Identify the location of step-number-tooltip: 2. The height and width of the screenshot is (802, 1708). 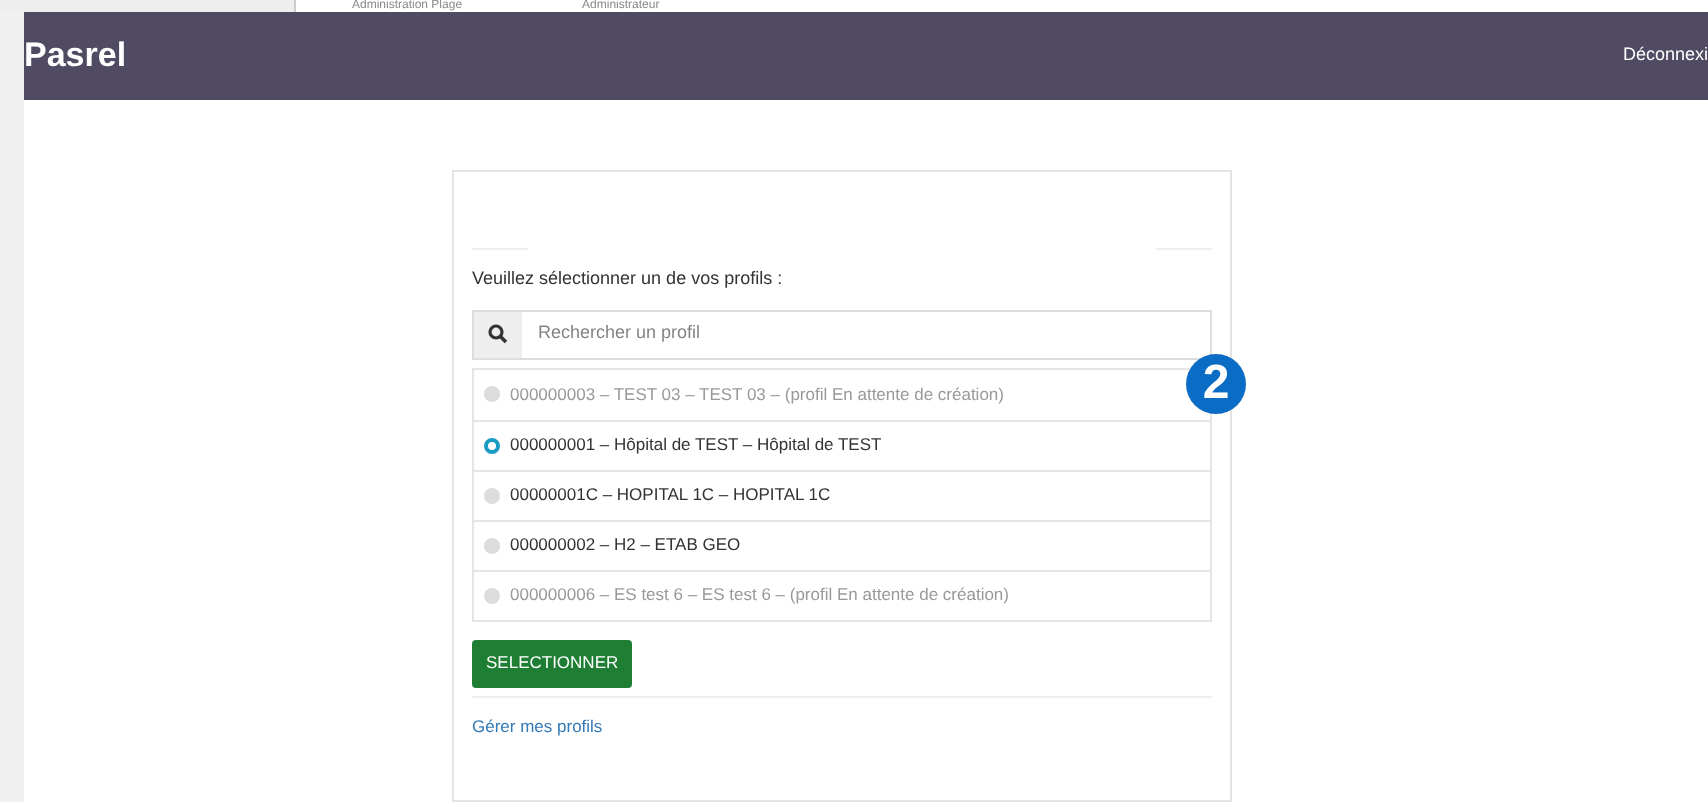
(1216, 384).